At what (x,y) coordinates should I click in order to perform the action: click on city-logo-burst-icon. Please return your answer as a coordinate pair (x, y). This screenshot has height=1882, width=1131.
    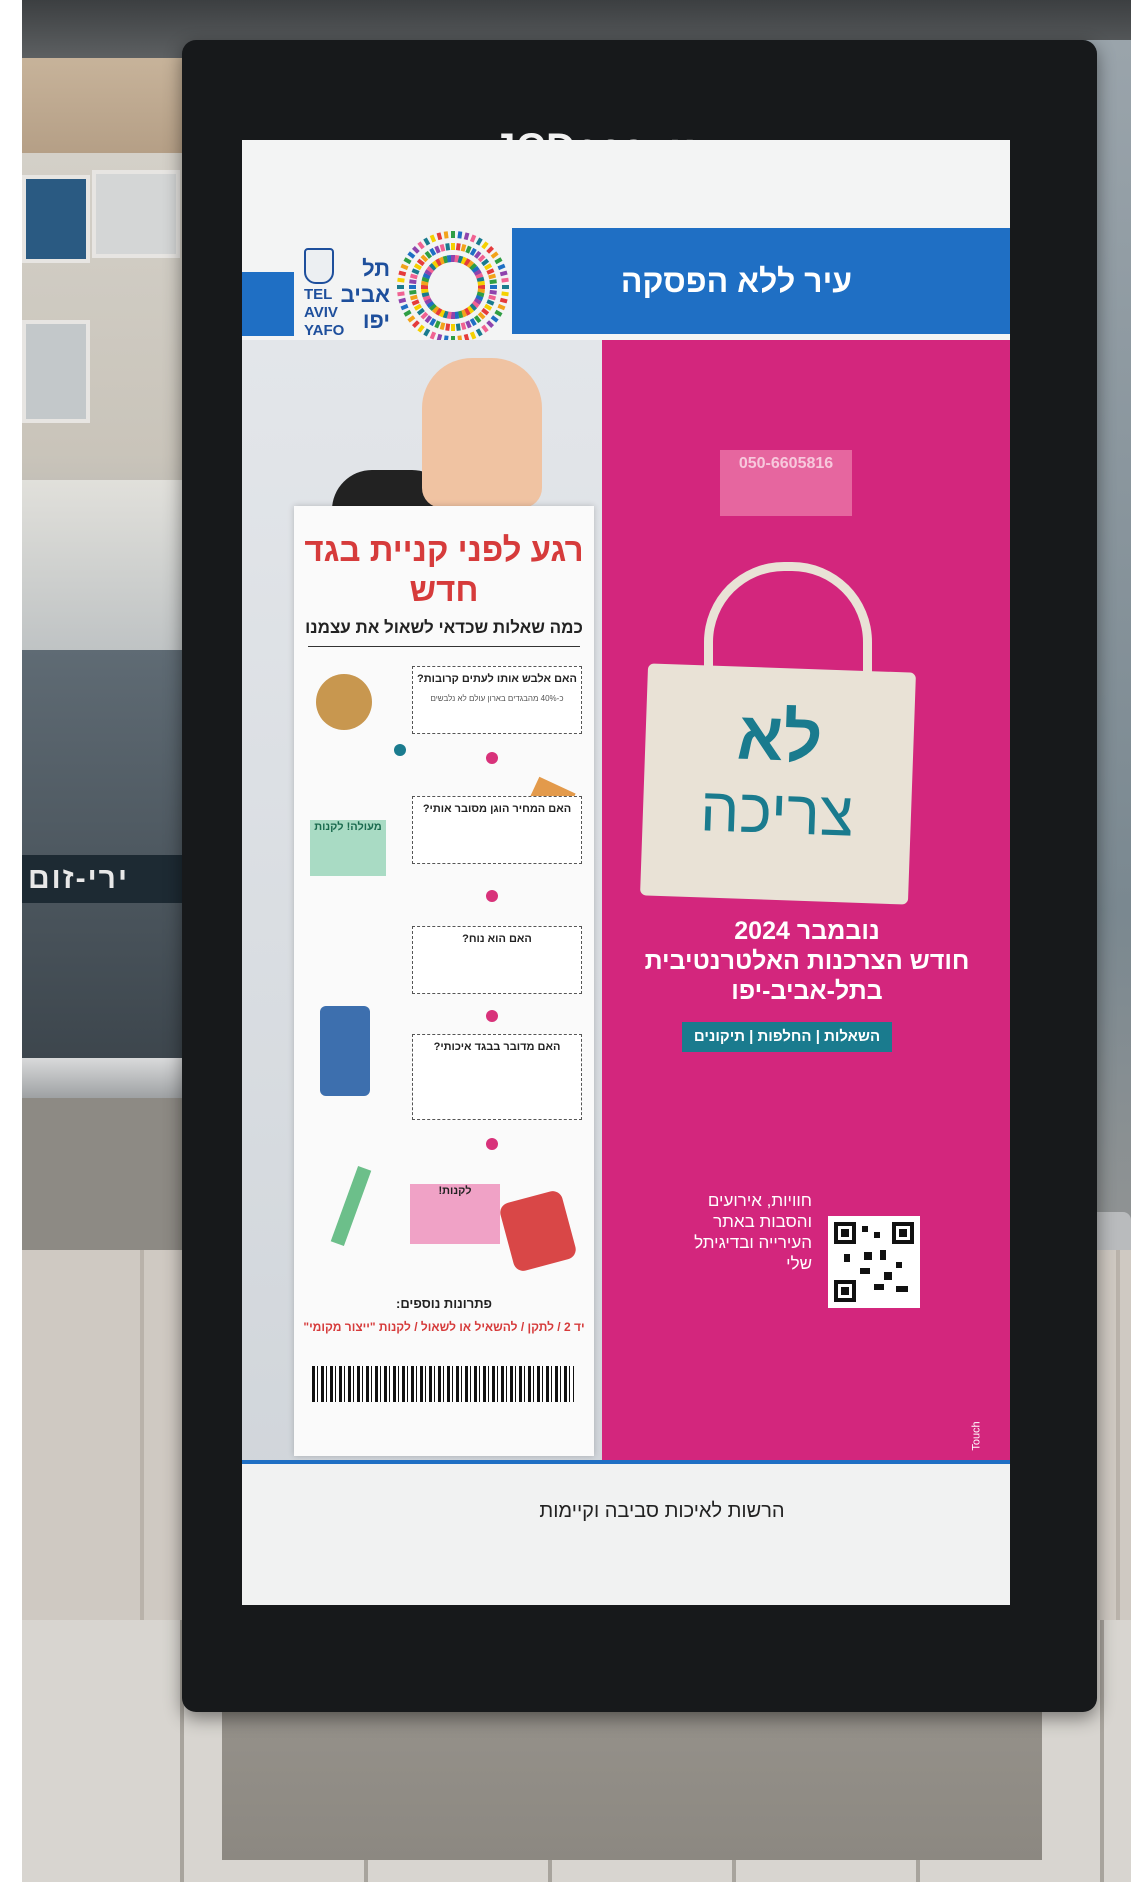
    Looking at the image, I should click on (453, 287).